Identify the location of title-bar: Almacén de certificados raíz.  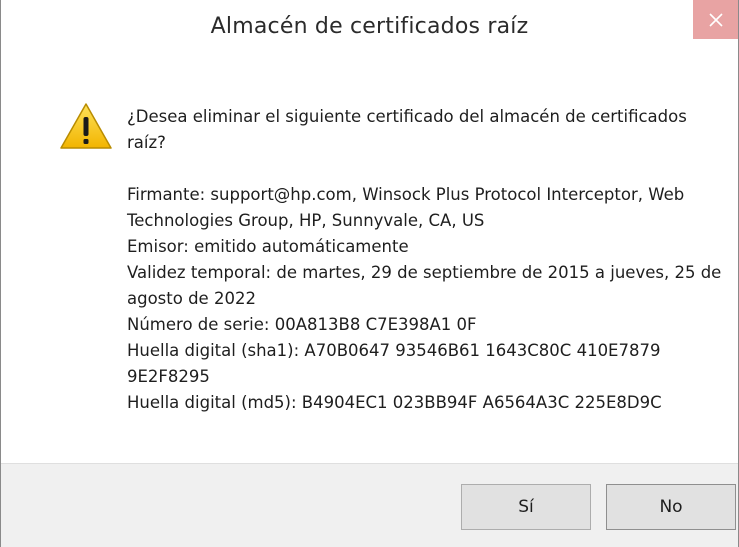
(369, 29).